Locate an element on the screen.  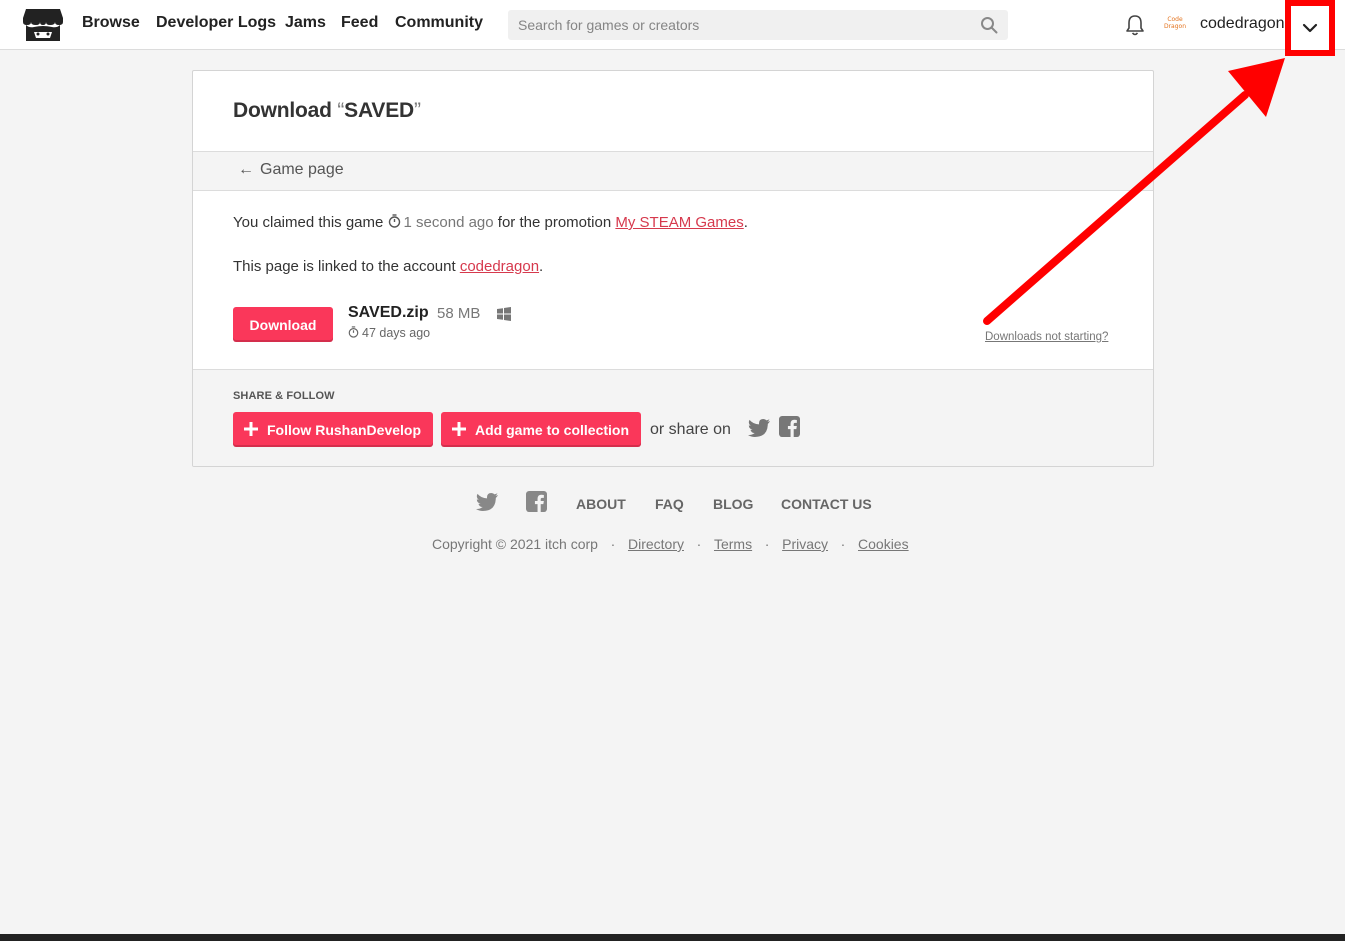
add-to-collection-button: Add game to collection is located at coordinates (541, 429).